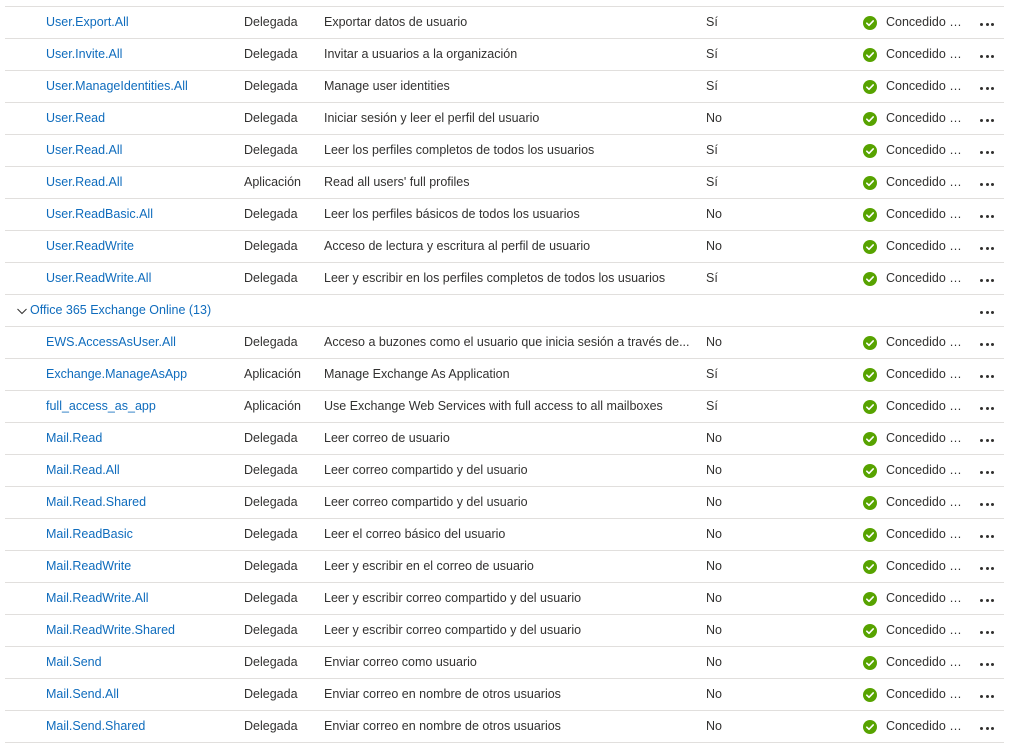 Image resolution: width=1012 pixels, height=745 pixels. What do you see at coordinates (426, 502) in the screenshot?
I see `permission-description: Leer correo compartido y del usuario` at bounding box center [426, 502].